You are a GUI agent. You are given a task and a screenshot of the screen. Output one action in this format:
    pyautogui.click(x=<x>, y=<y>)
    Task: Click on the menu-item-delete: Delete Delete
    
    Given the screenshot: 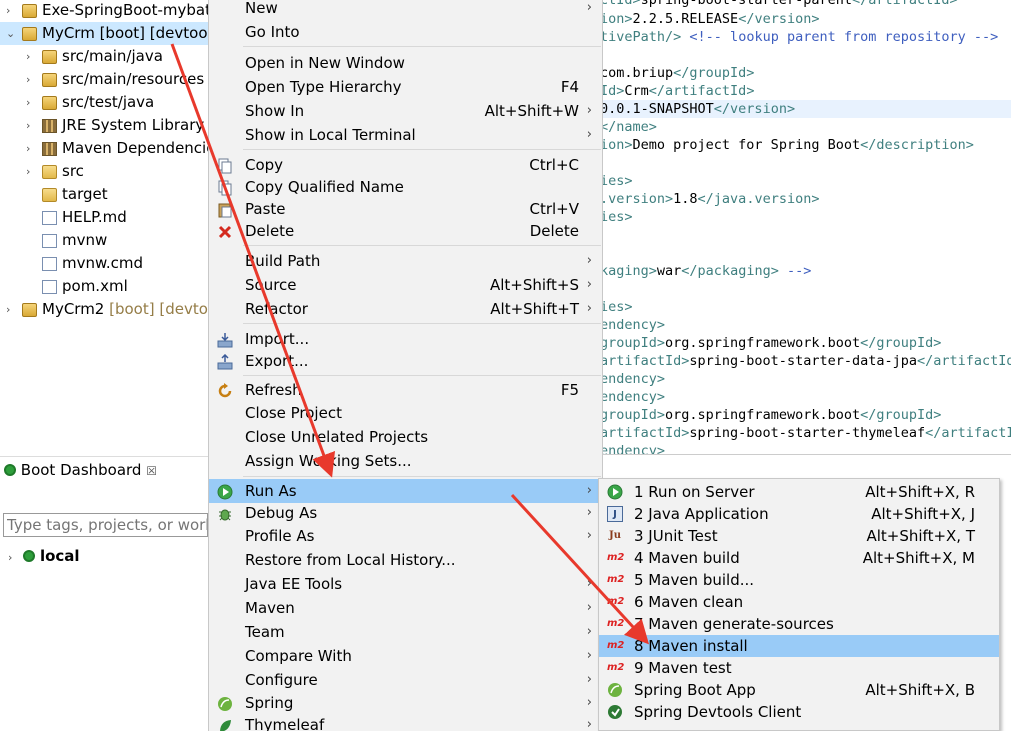 What is the action you would take?
    pyautogui.click(x=405, y=231)
    